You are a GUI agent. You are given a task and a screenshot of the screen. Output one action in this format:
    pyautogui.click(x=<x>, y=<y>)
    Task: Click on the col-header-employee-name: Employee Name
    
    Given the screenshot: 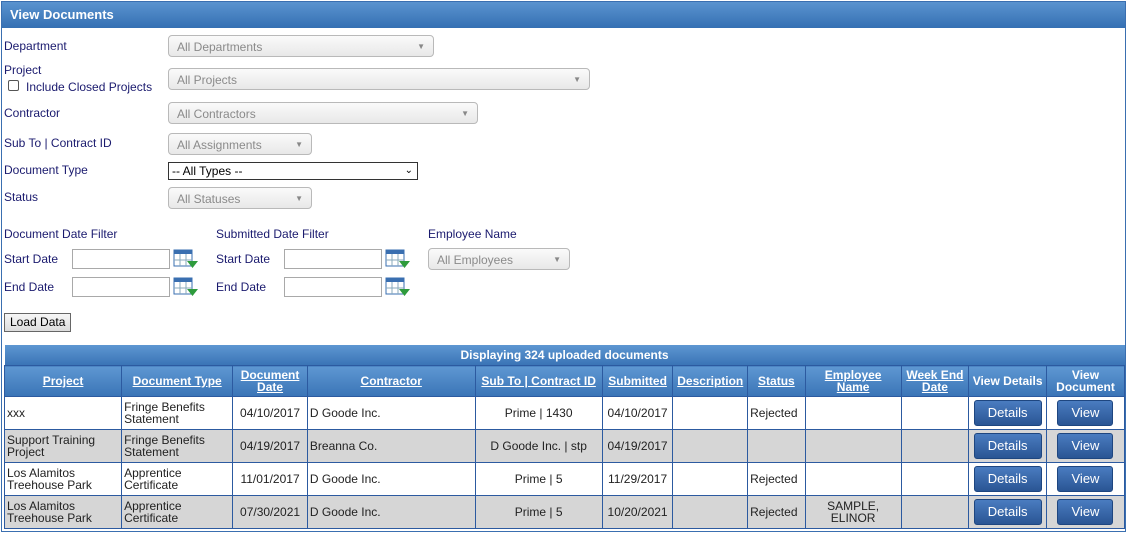 What is the action you would take?
    pyautogui.click(x=853, y=381)
    